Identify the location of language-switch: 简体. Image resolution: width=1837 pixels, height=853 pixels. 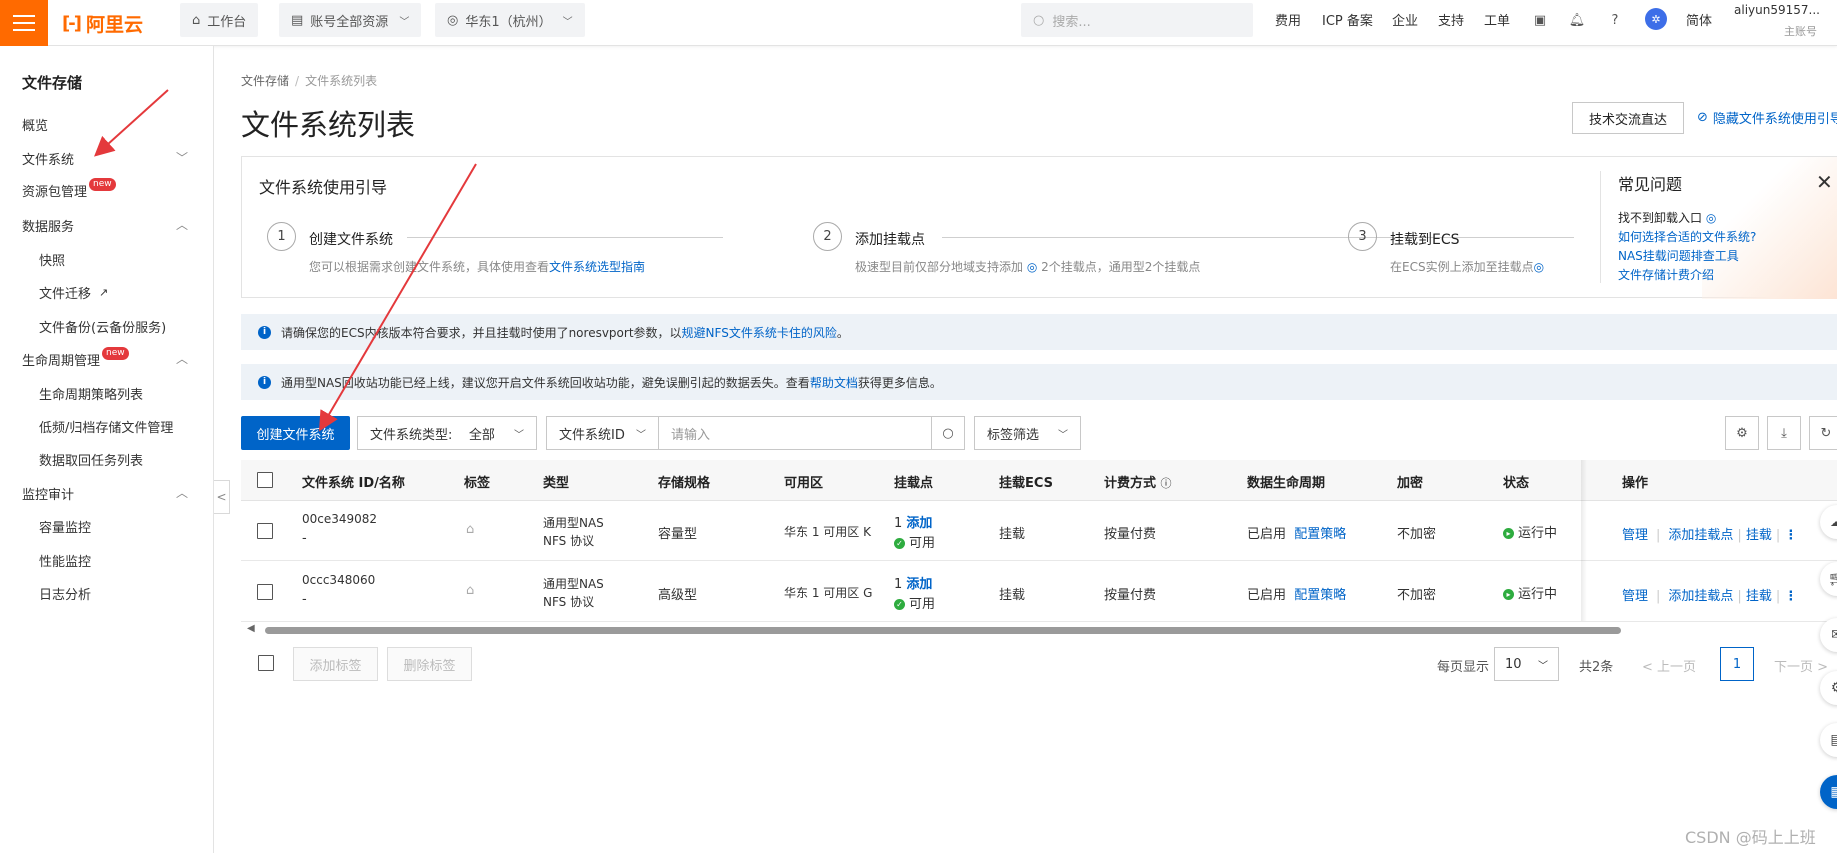
(1699, 19).